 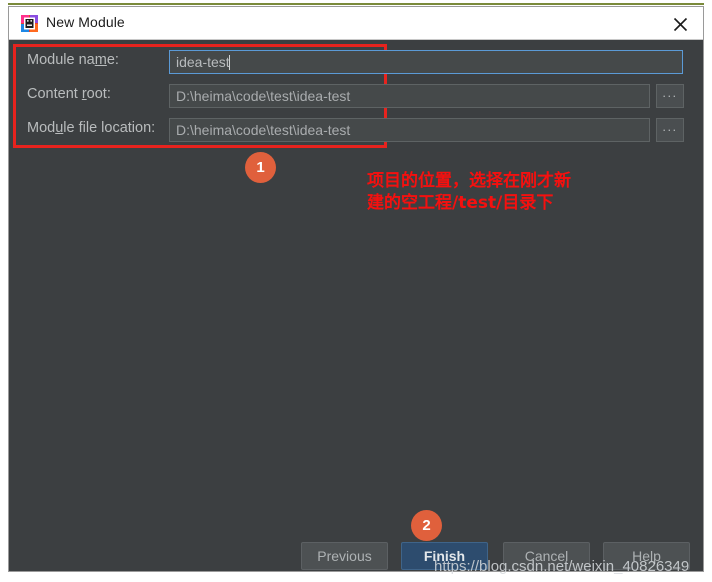 I want to click on previous-button: Previous, so click(x=344, y=556).